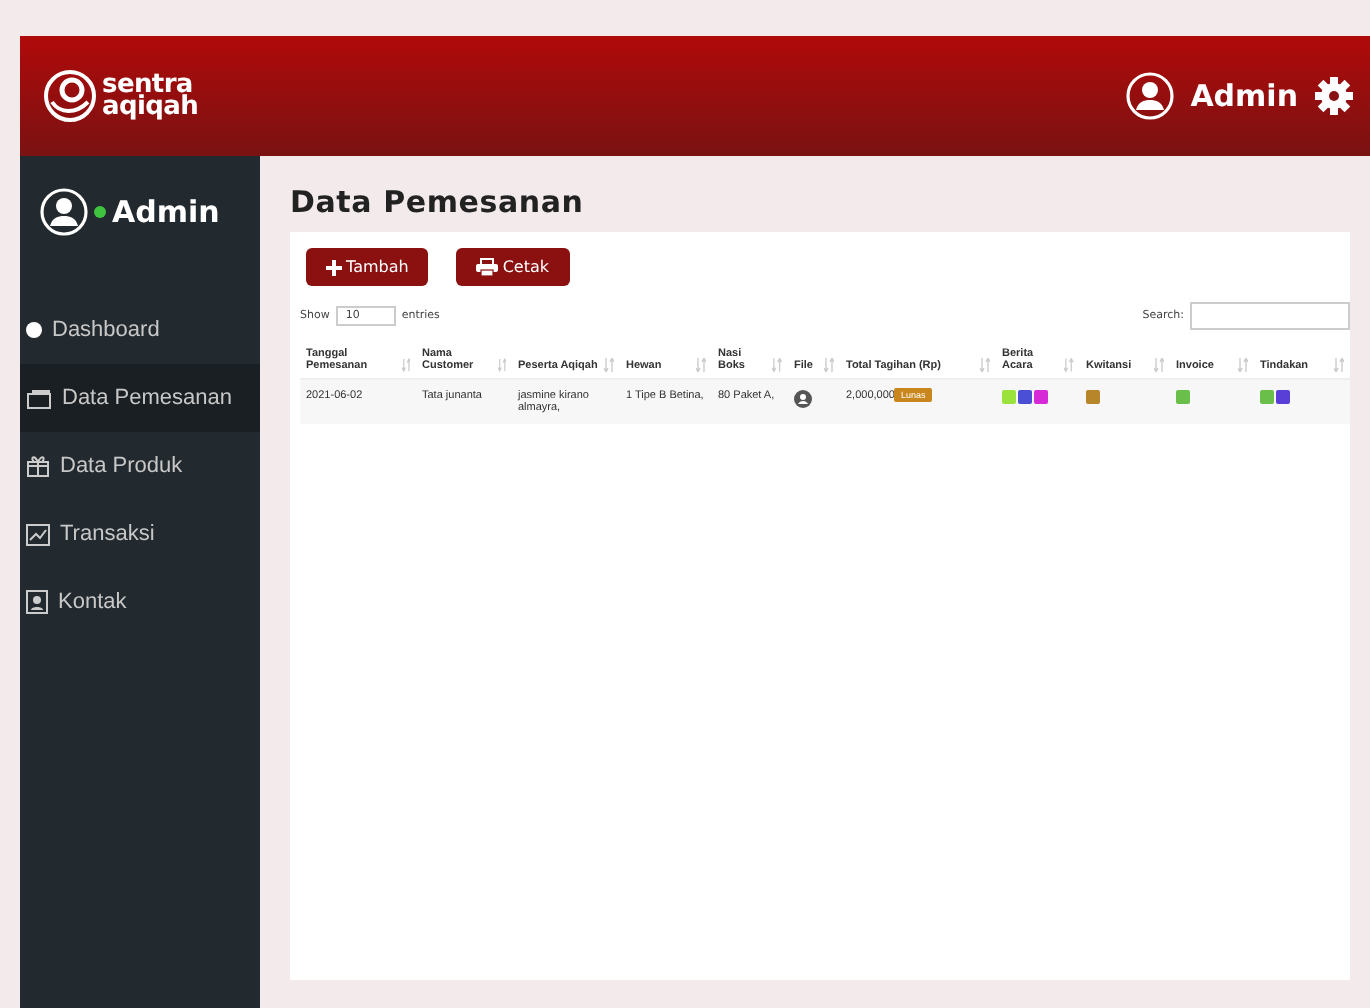 The height and width of the screenshot is (1008, 1370). Describe the element at coordinates (140, 466) in the screenshot. I see `sidebar-item: Data Produk` at that location.